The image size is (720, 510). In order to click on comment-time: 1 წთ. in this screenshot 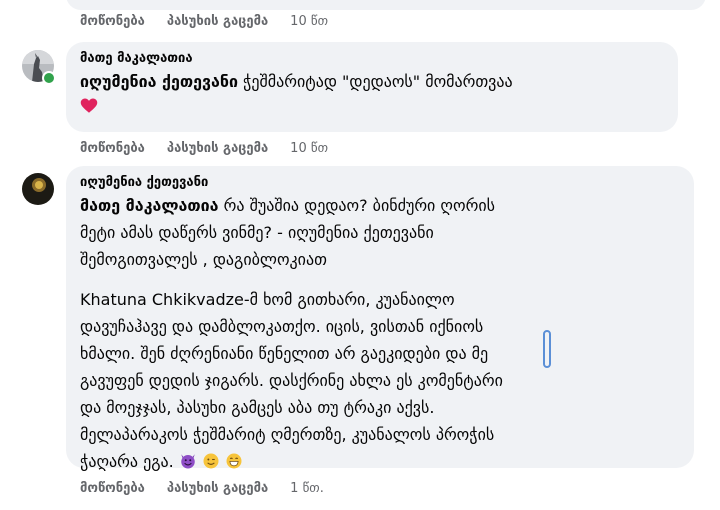, I will do `click(307, 488)`.